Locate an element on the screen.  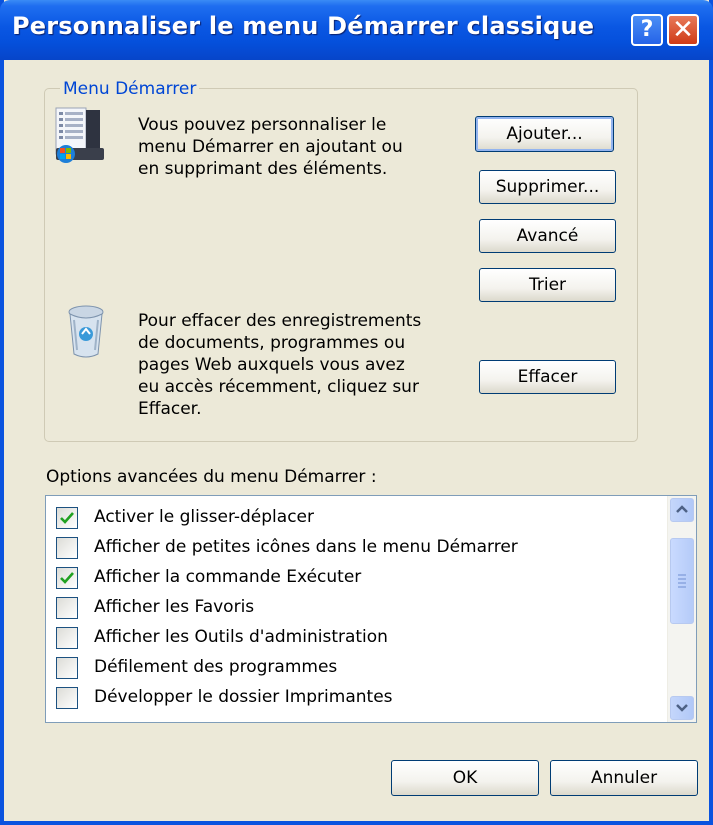
clear-button: Effacer is located at coordinates (547, 377).